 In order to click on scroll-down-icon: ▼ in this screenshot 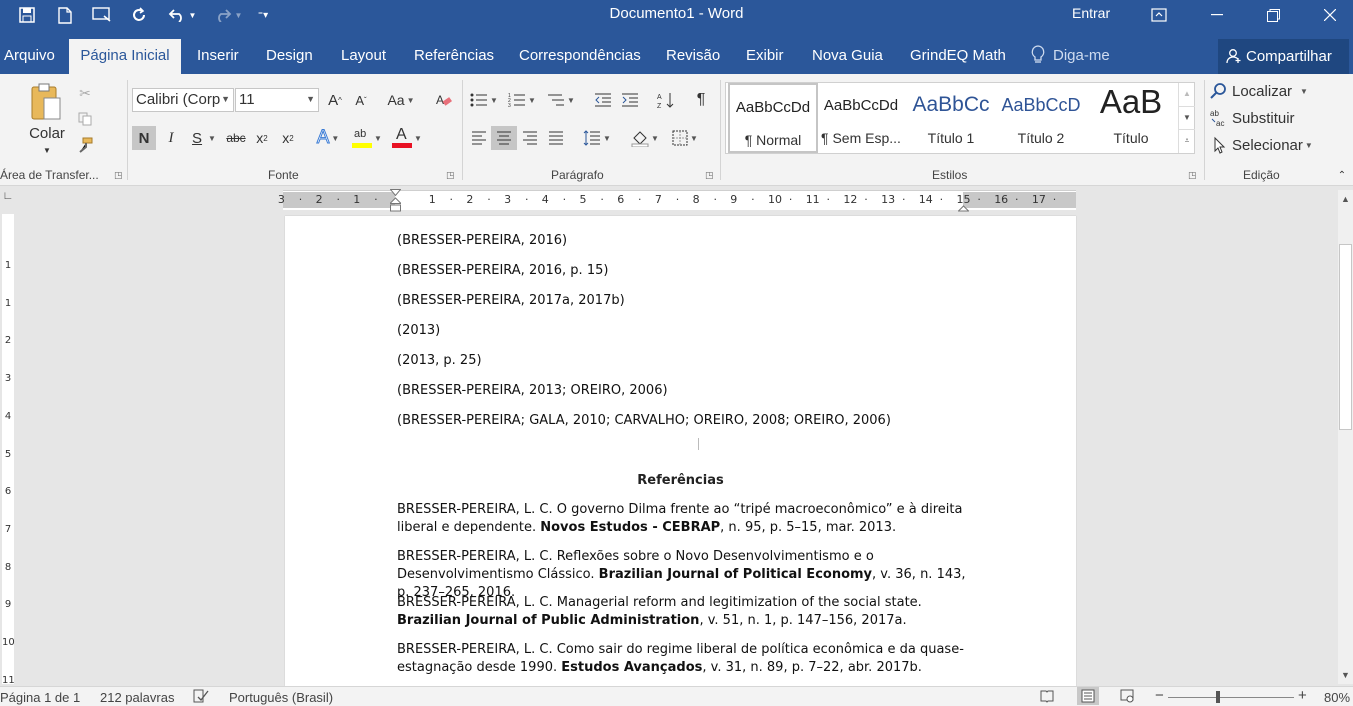, I will do `click(1345, 675)`.